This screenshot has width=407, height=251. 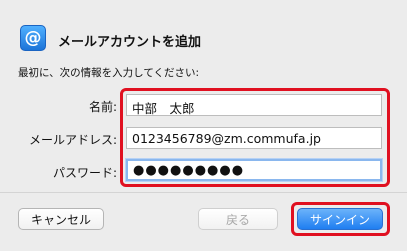 I want to click on dialog-title: メールアカウントを追加, so click(x=130, y=42).